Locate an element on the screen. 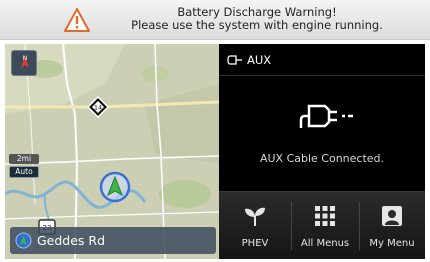  street-name: Geddes Rd is located at coordinates (71, 240).